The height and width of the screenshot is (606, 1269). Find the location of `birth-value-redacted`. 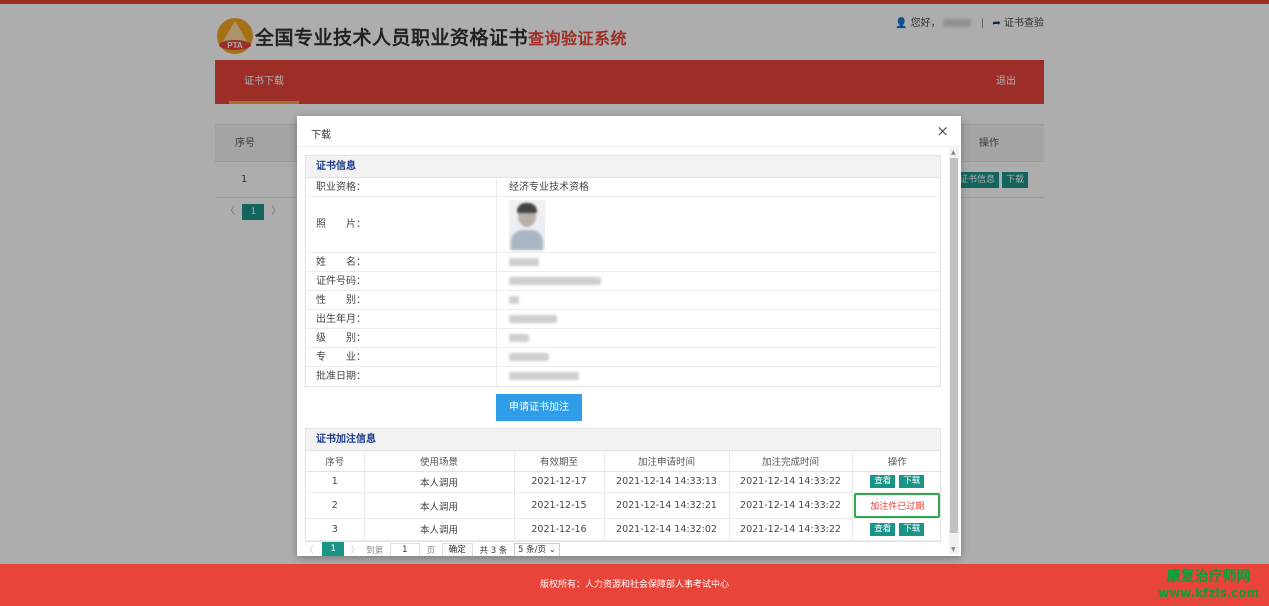

birth-value-redacted is located at coordinates (719, 319).